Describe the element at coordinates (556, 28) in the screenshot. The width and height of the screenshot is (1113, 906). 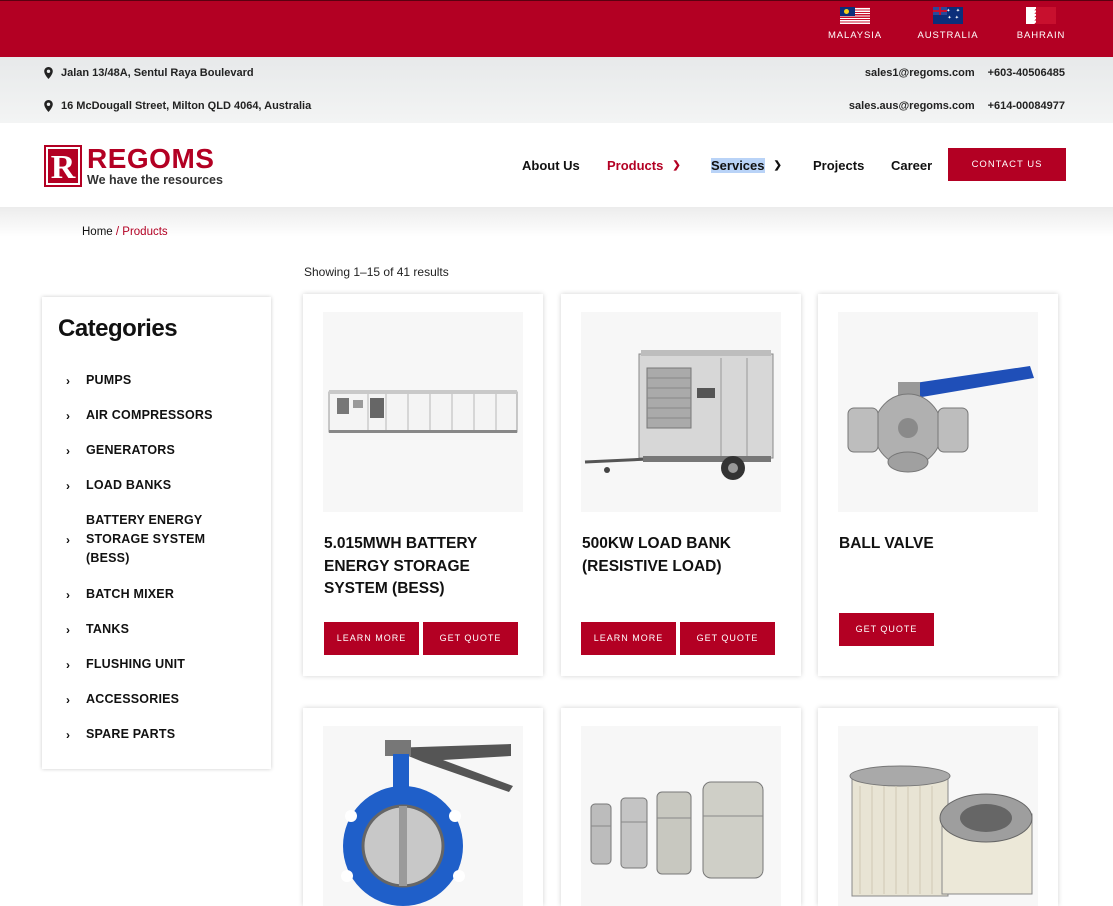
I see `country-bar: MALAYSIA AUSTRALIA BAHRAIN` at that location.